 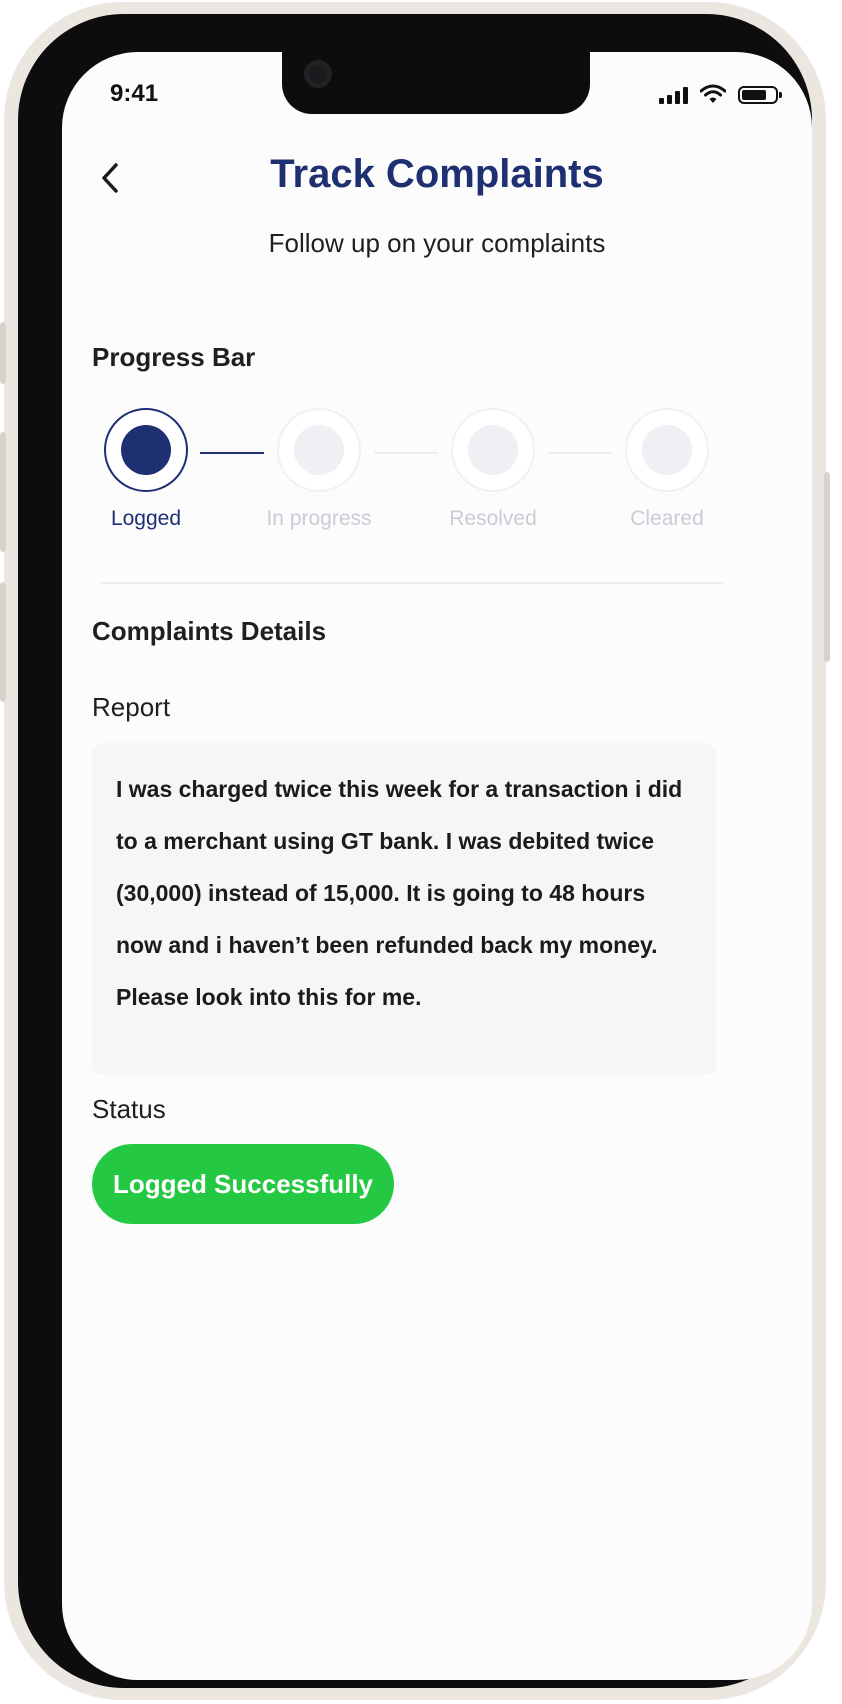 What do you see at coordinates (3, 353) in the screenshot?
I see `silent-switch` at bounding box center [3, 353].